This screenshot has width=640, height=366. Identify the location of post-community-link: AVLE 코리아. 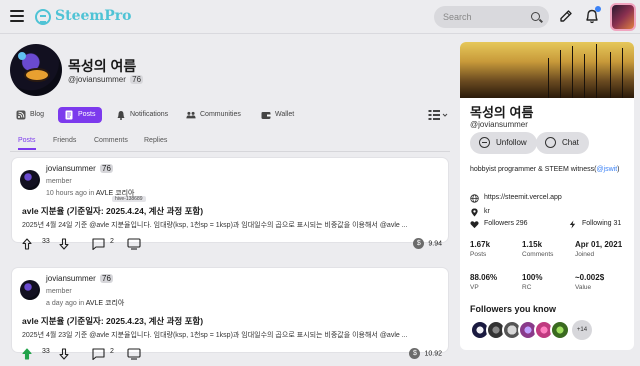
(105, 303).